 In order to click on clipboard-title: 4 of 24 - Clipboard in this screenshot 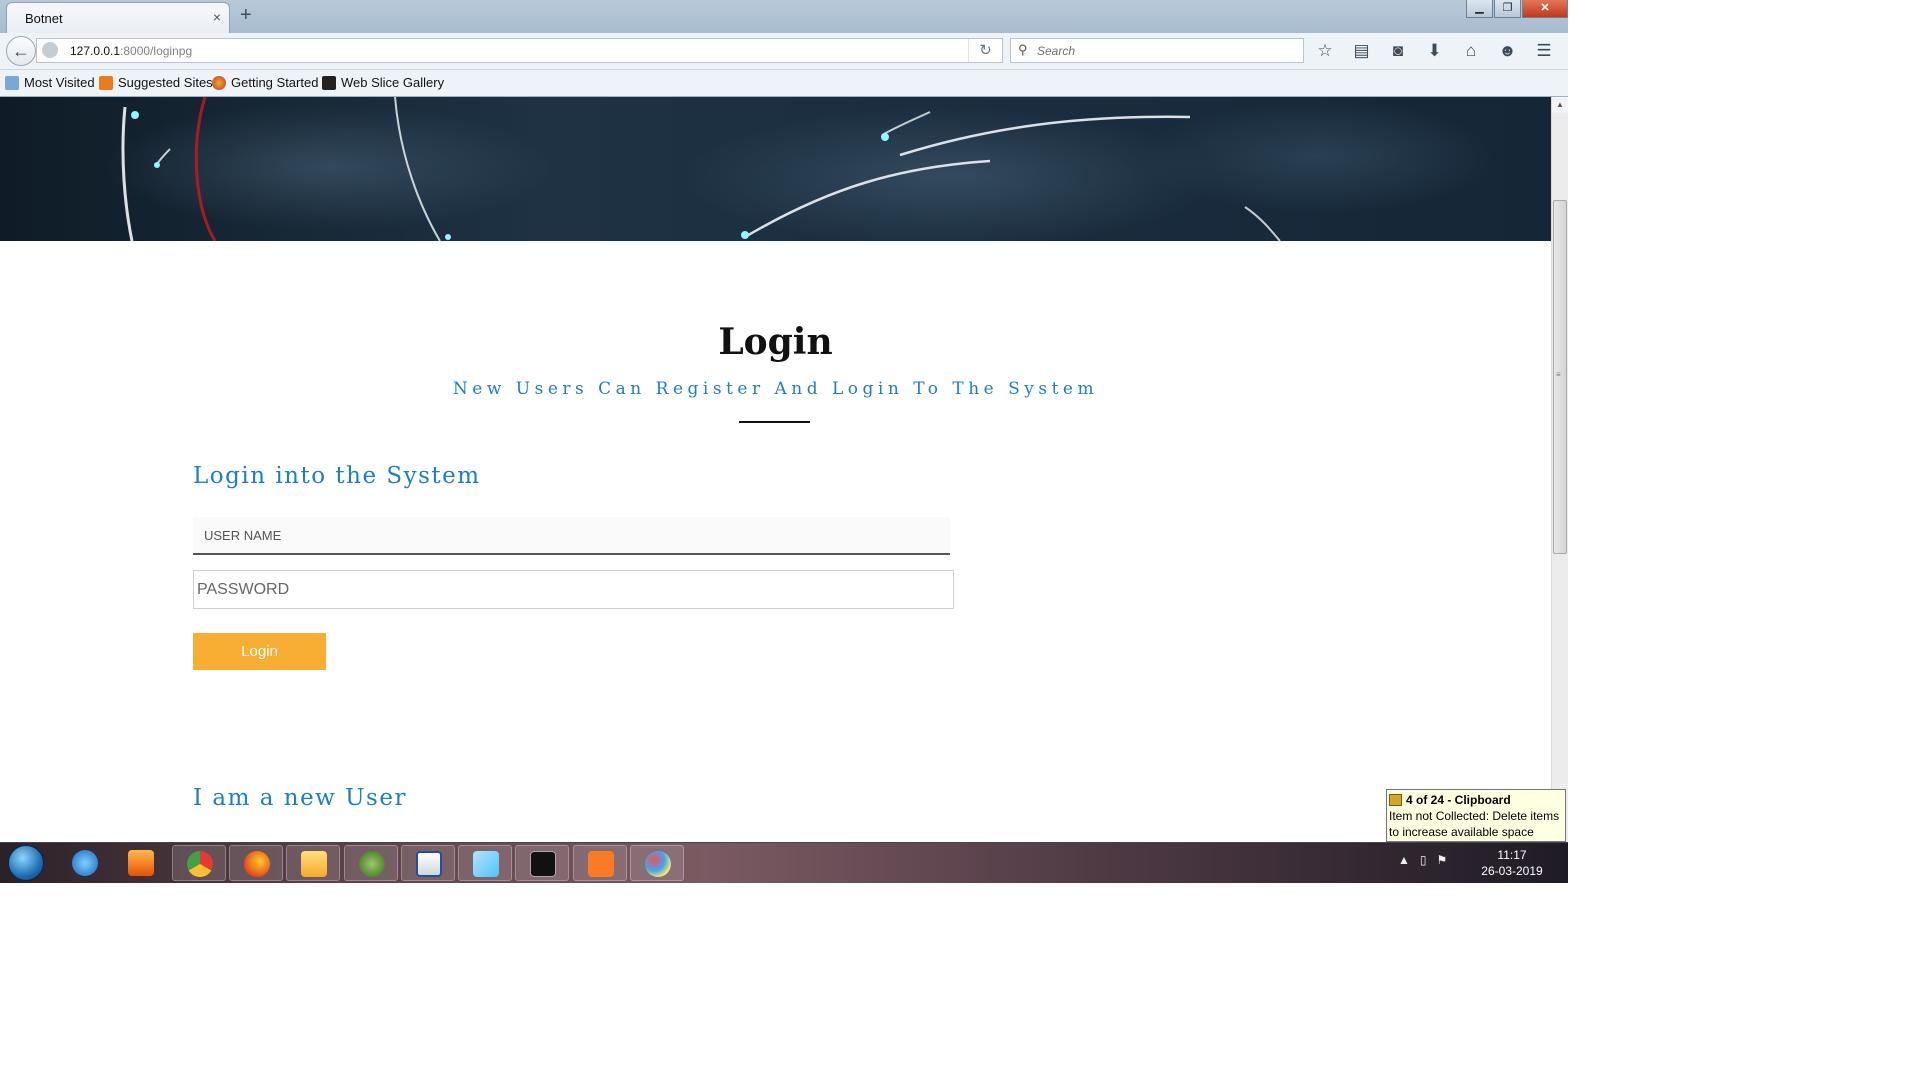, I will do `click(1458, 799)`.